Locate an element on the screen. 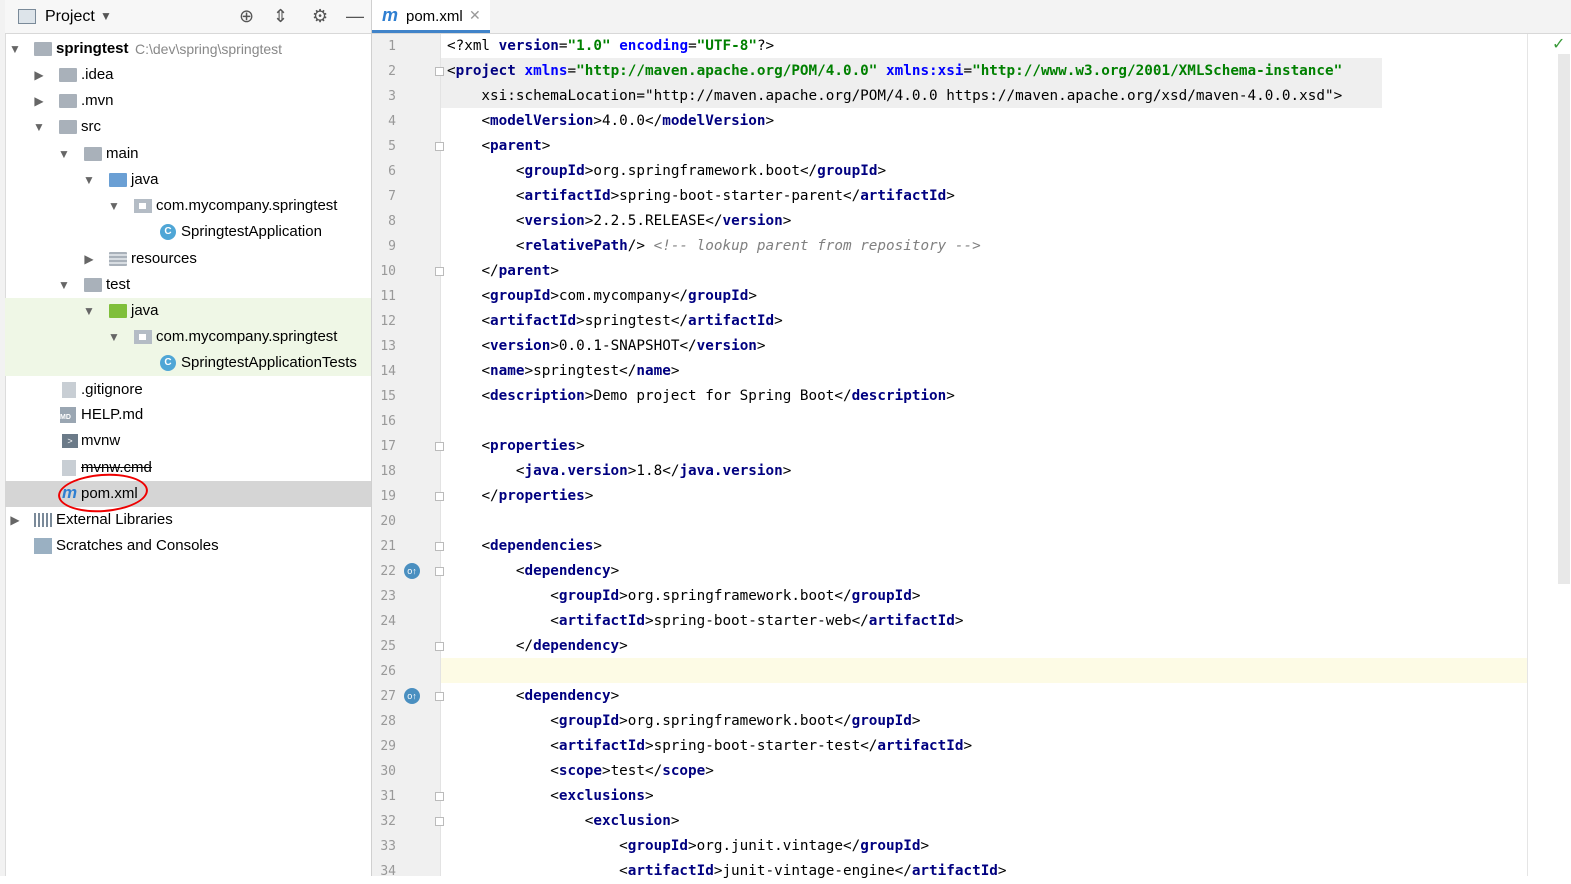 The width and height of the screenshot is (1571, 884). tree-item-scratches: Scratches and Consoles is located at coordinates (188, 546).